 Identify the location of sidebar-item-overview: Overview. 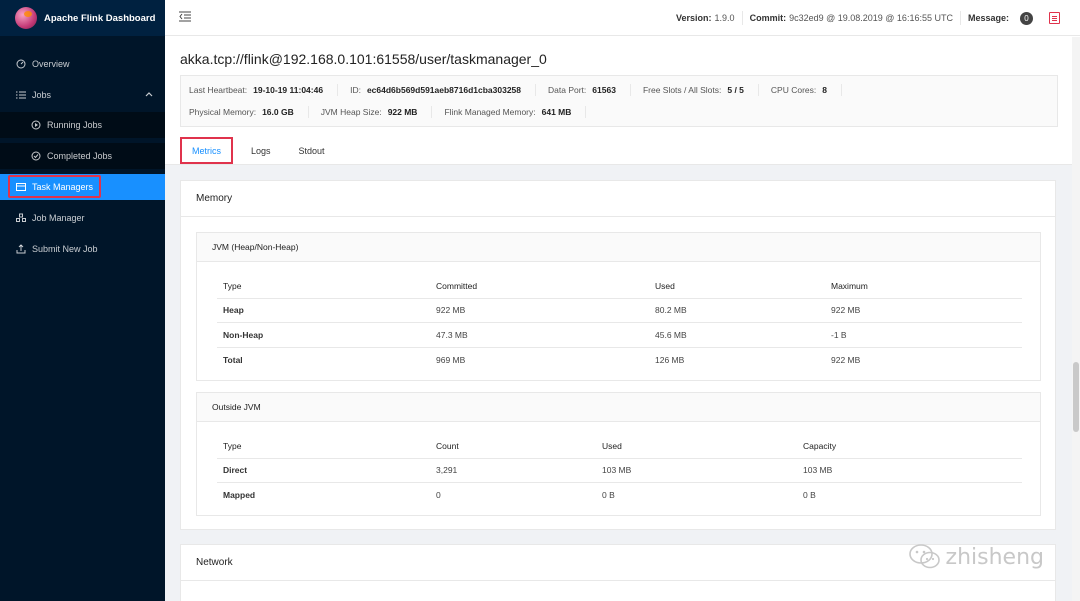
(82, 64).